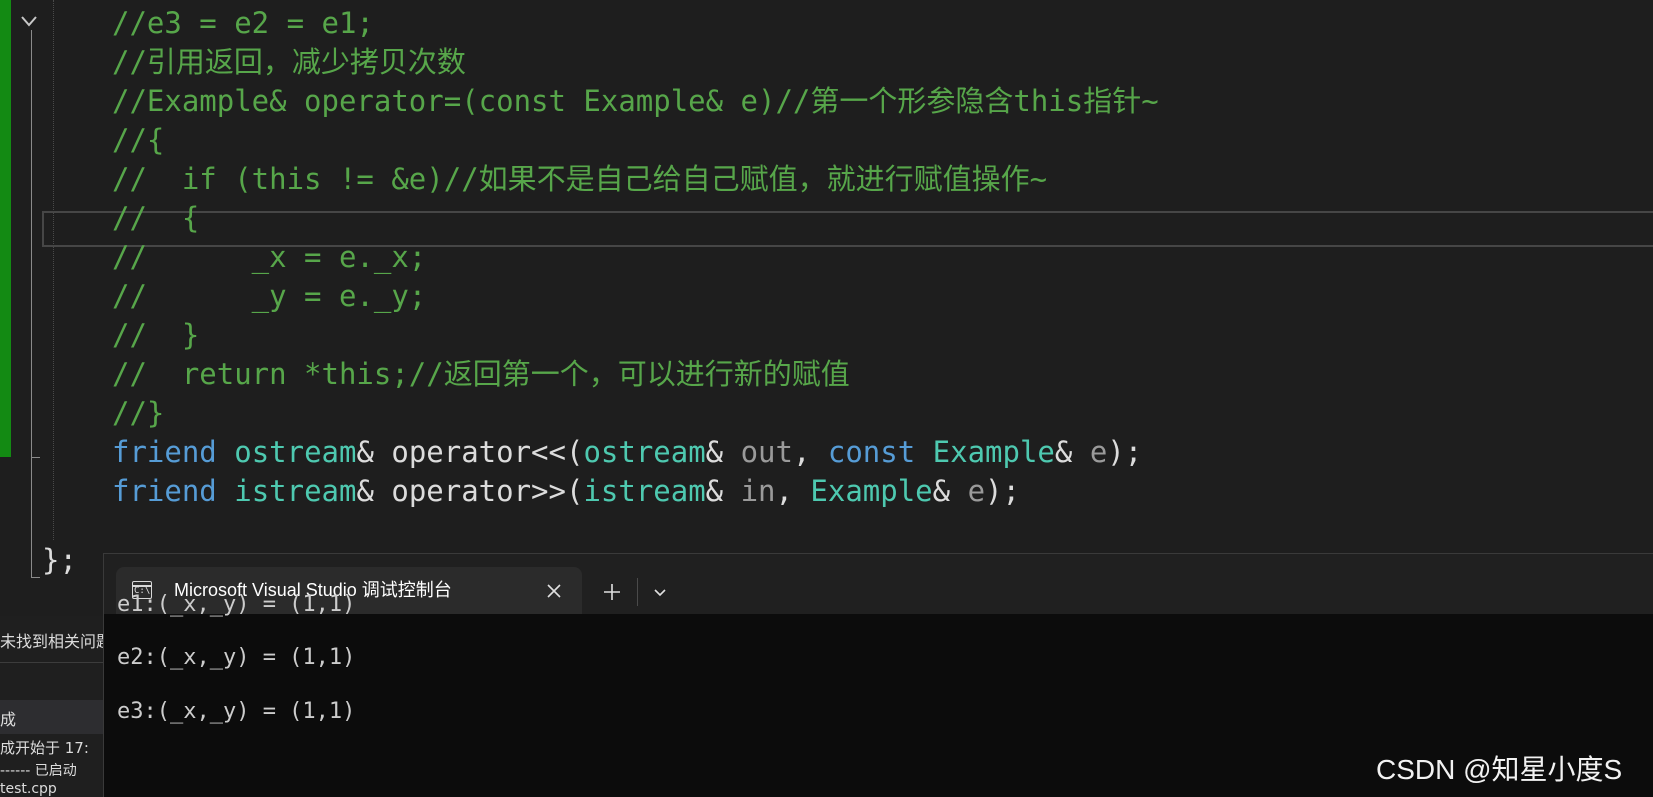 This screenshot has height=797, width=1653. Describe the element at coordinates (38, 771) in the screenshot. I see `output-line: ------ 已启动` at that location.